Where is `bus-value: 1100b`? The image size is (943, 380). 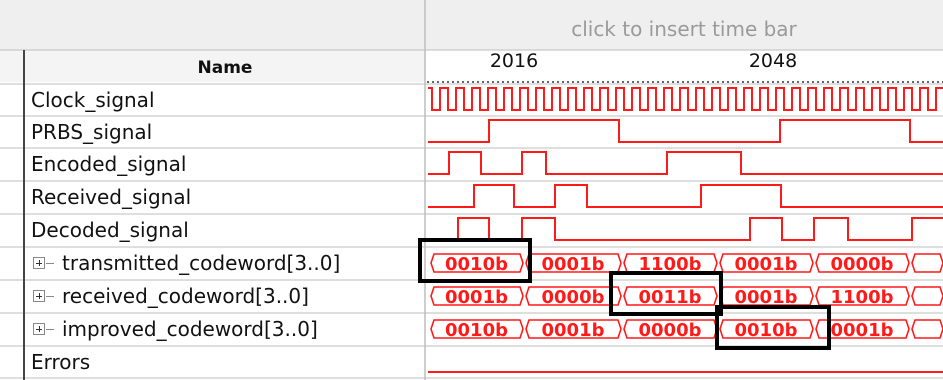
bus-value: 1100b is located at coordinates (862, 297).